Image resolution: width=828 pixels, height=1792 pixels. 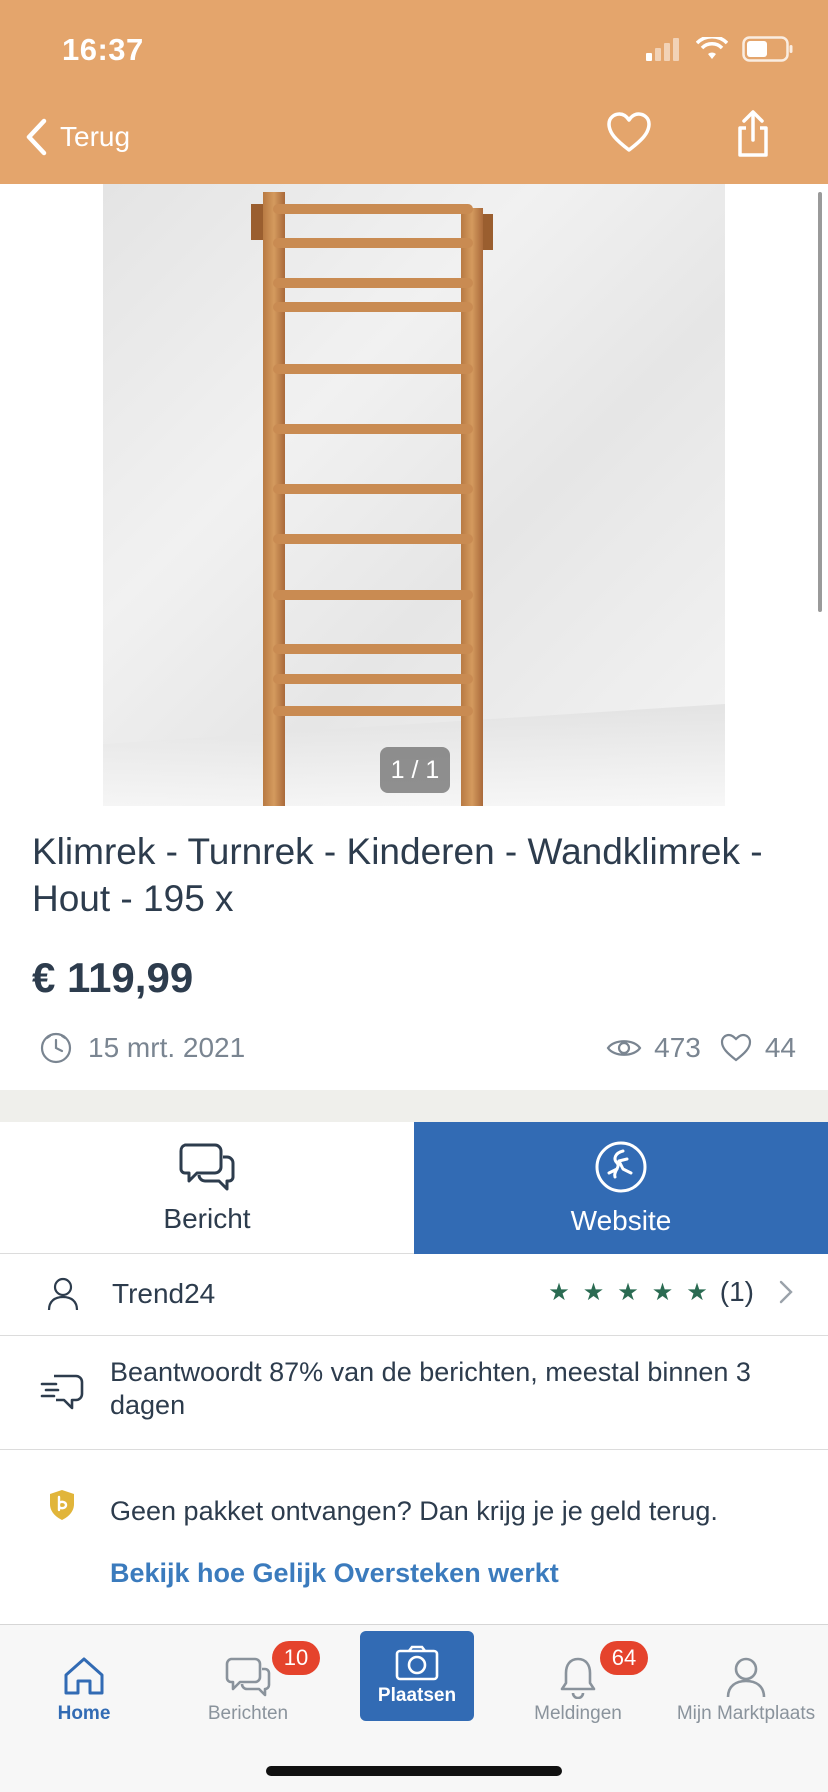 What do you see at coordinates (786, 1292) in the screenshot?
I see `chevron-right-icon` at bounding box center [786, 1292].